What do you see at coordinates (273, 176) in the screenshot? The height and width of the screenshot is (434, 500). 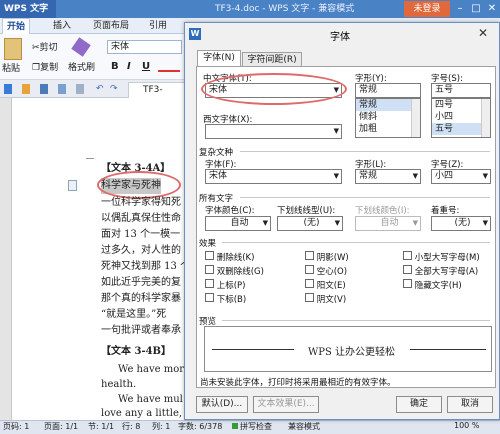 I see `complex-font-combo: 宋体 ▼` at bounding box center [273, 176].